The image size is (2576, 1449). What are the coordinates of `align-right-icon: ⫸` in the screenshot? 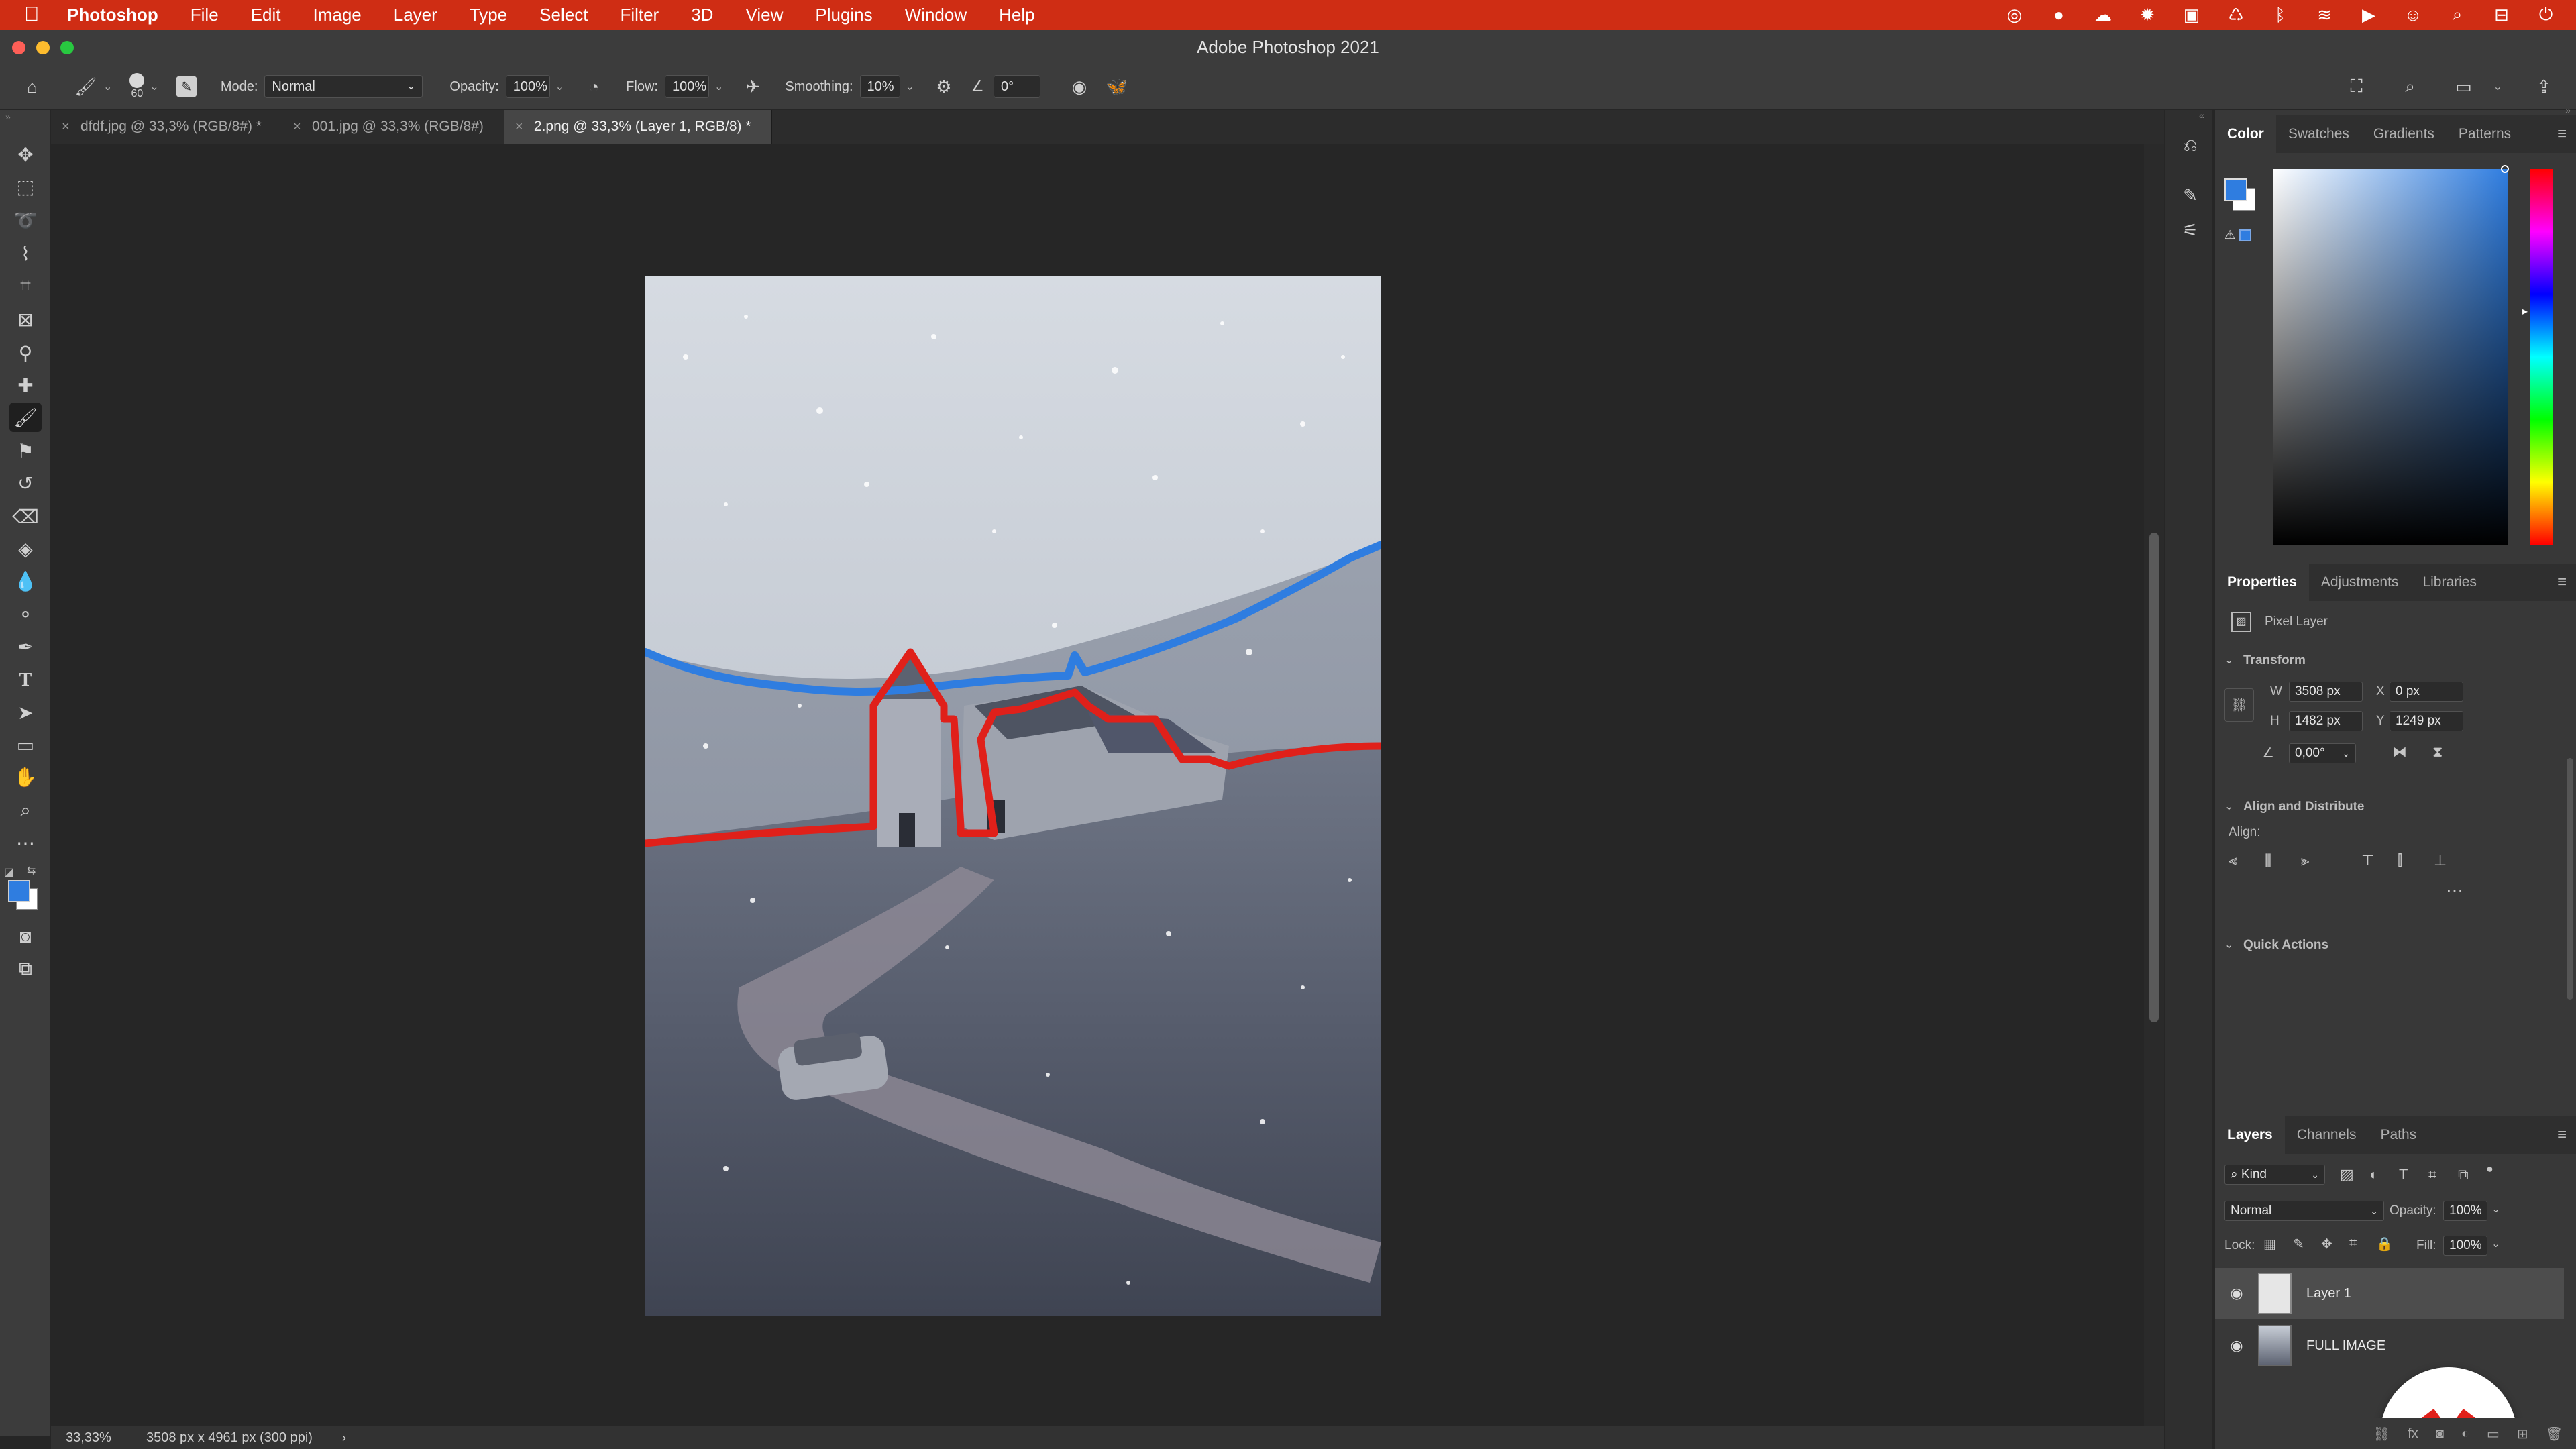 It's located at (2305, 860).